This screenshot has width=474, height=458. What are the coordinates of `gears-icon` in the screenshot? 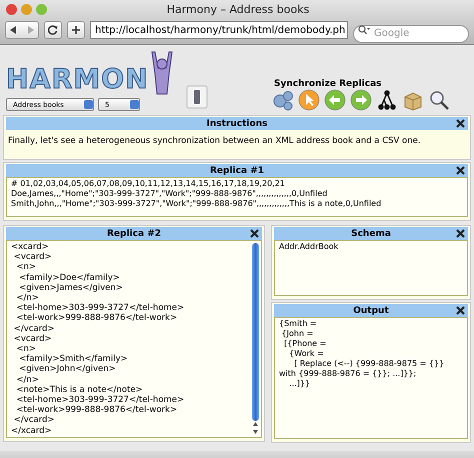 It's located at (283, 100).